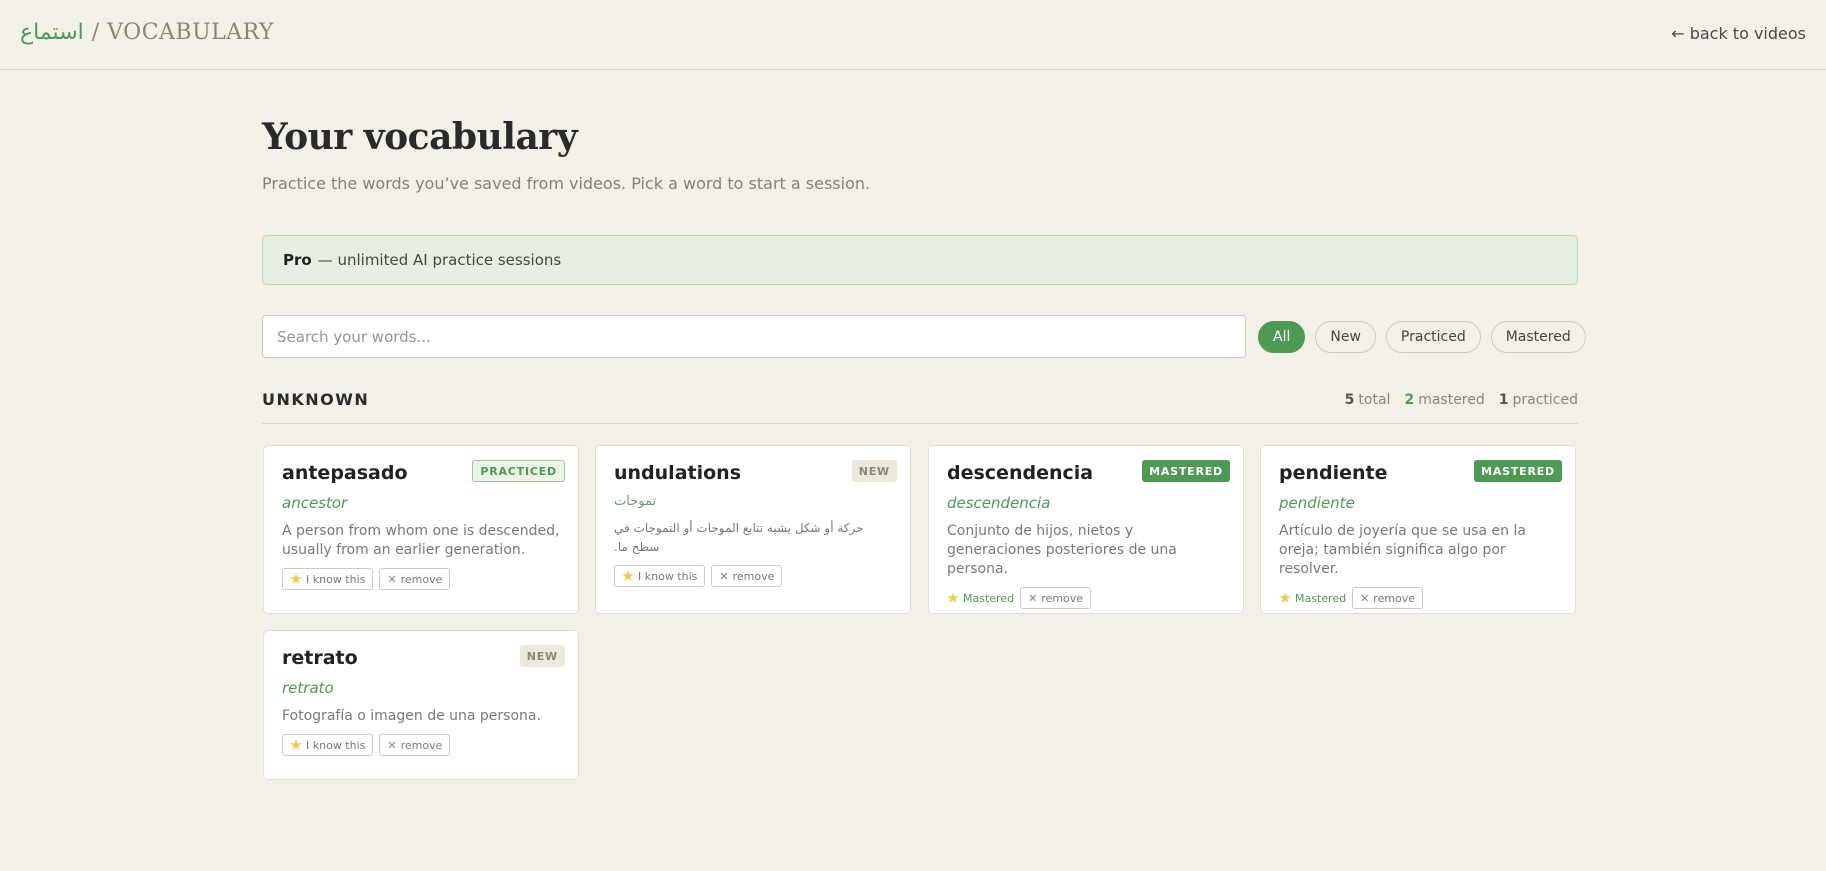  What do you see at coordinates (420, 137) in the screenshot?
I see `page-title: Your vocabulary` at bounding box center [420, 137].